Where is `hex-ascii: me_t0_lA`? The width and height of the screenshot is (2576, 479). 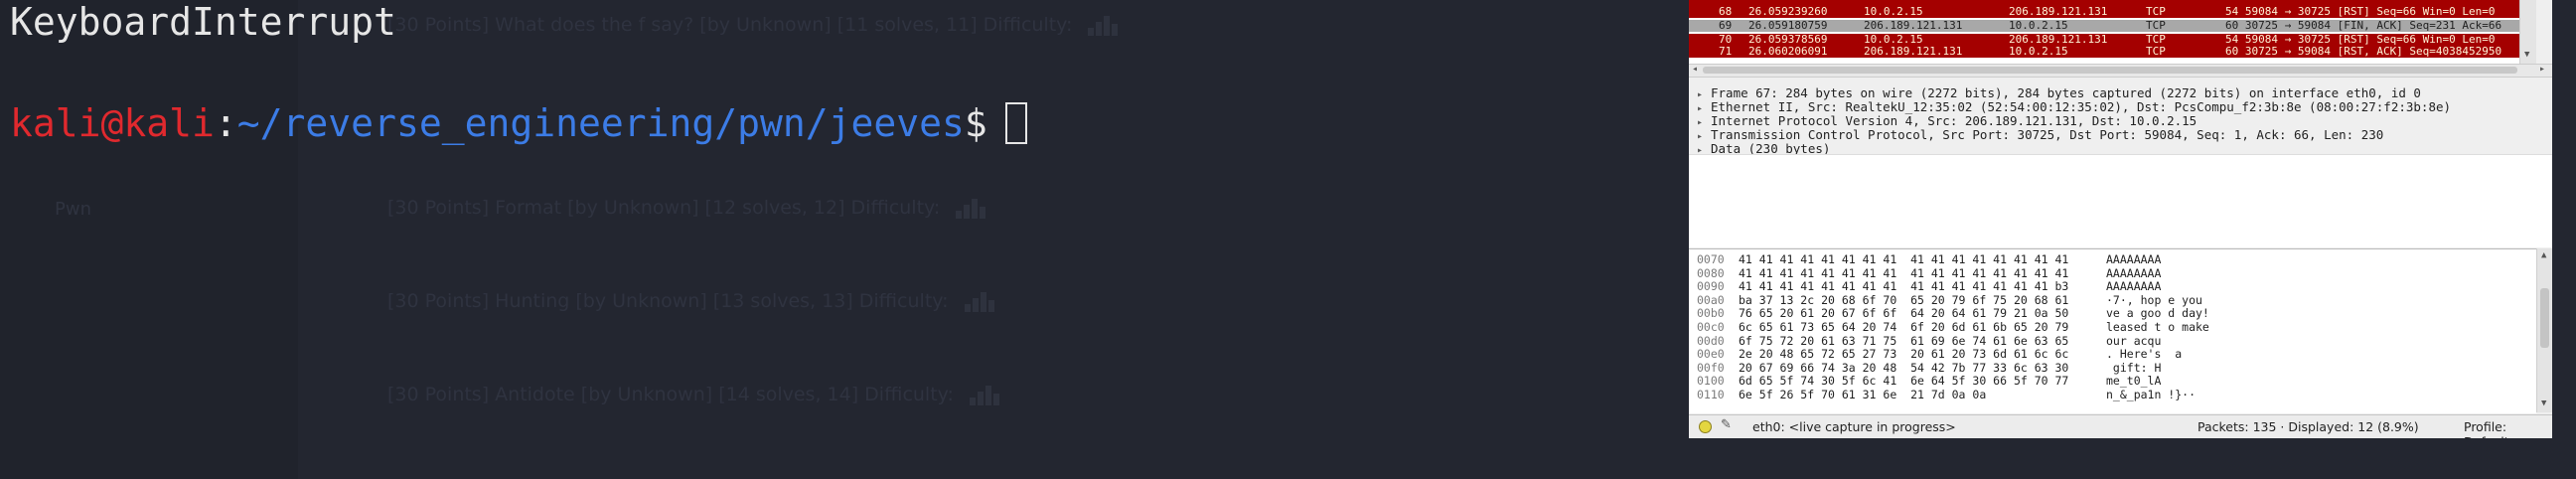 hex-ascii: me_t0_lA is located at coordinates (2134, 381).